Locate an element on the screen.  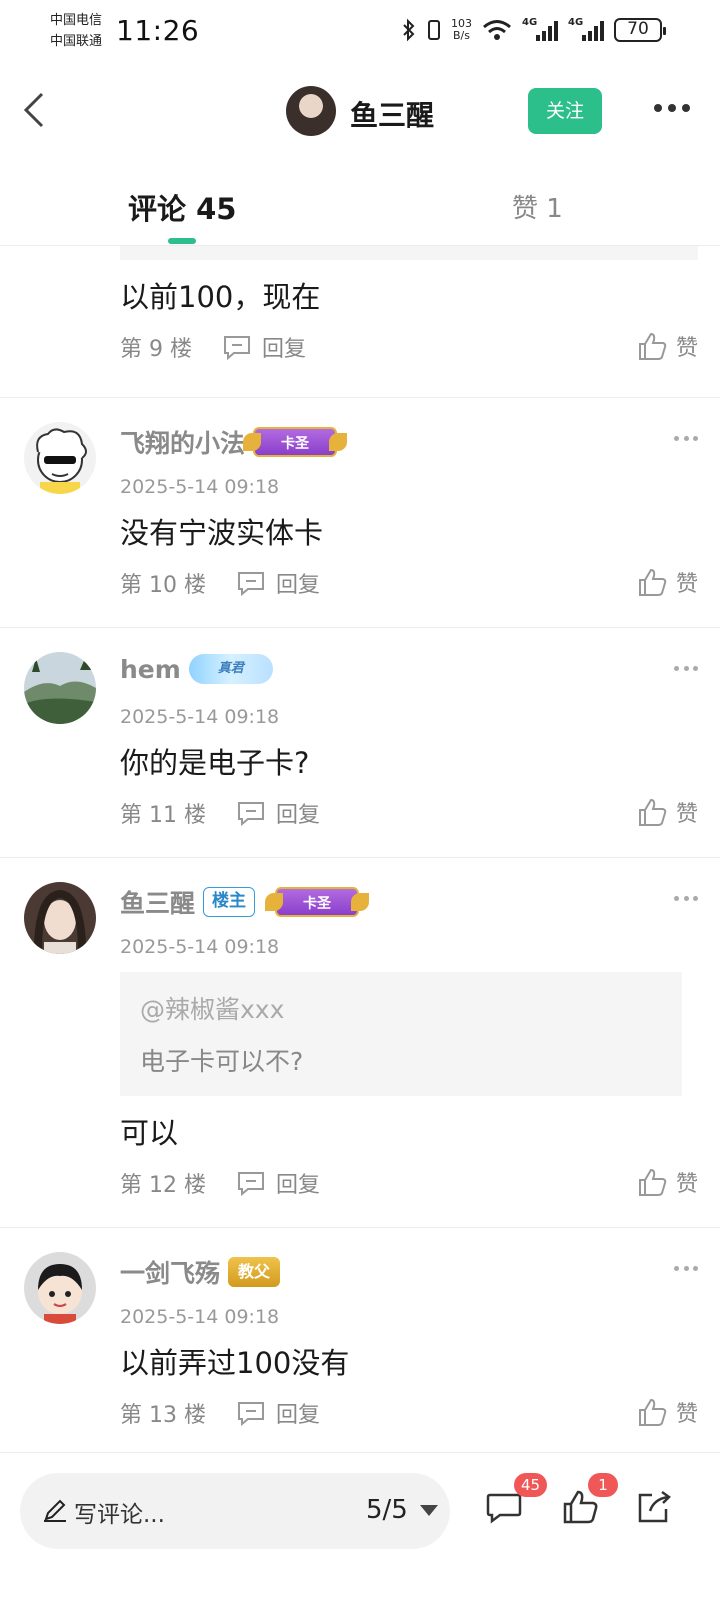
net-speed: 103 B/s is located at coordinates (461, 29).